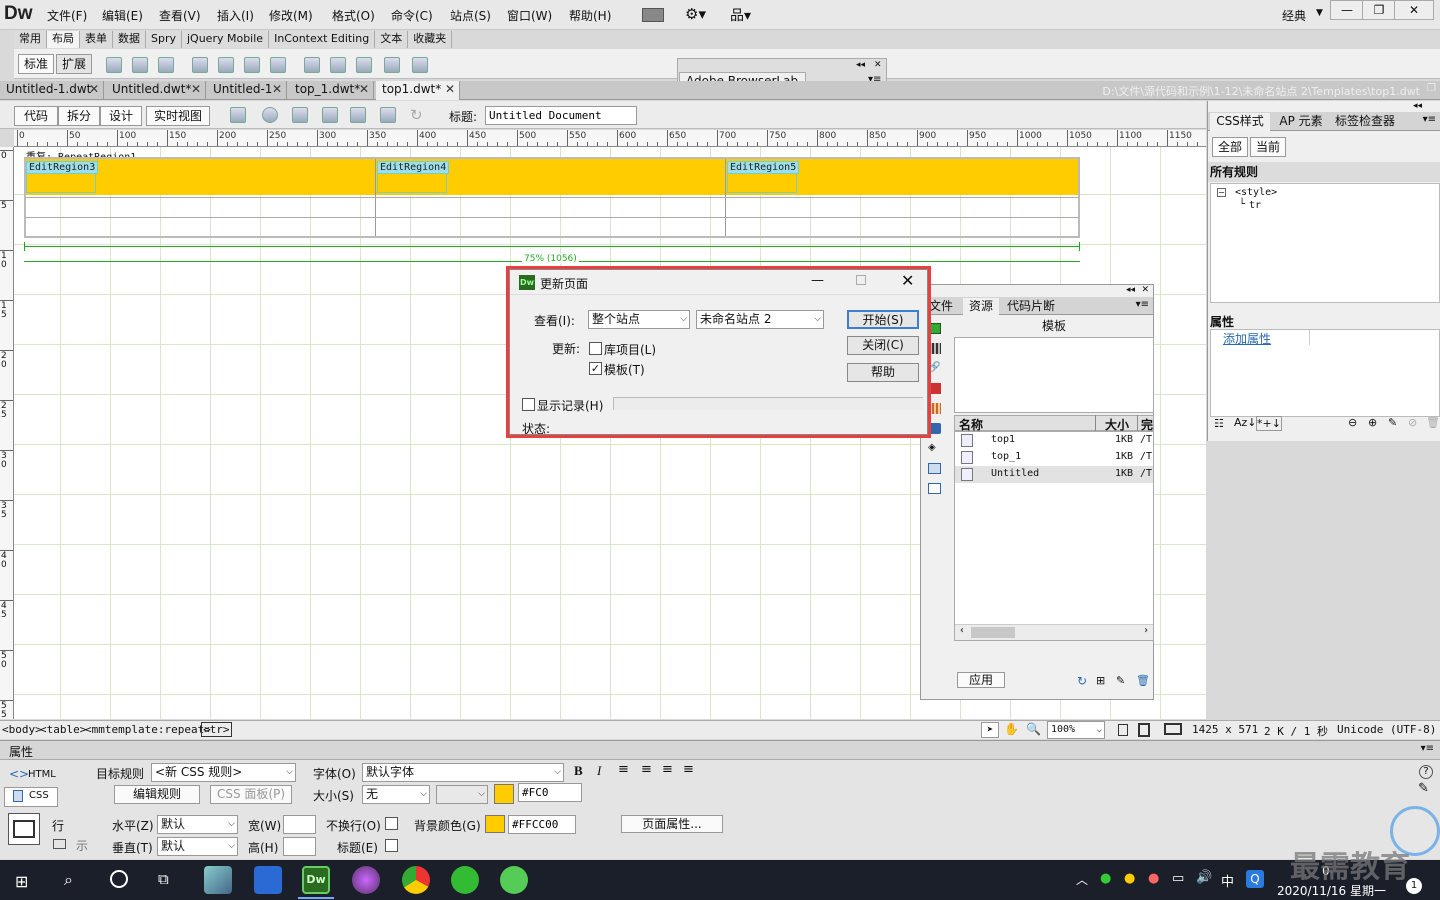 The image size is (1440, 900). Describe the element at coordinates (1204, 877) in the screenshot. I see `volume-icon: 🔊` at that location.